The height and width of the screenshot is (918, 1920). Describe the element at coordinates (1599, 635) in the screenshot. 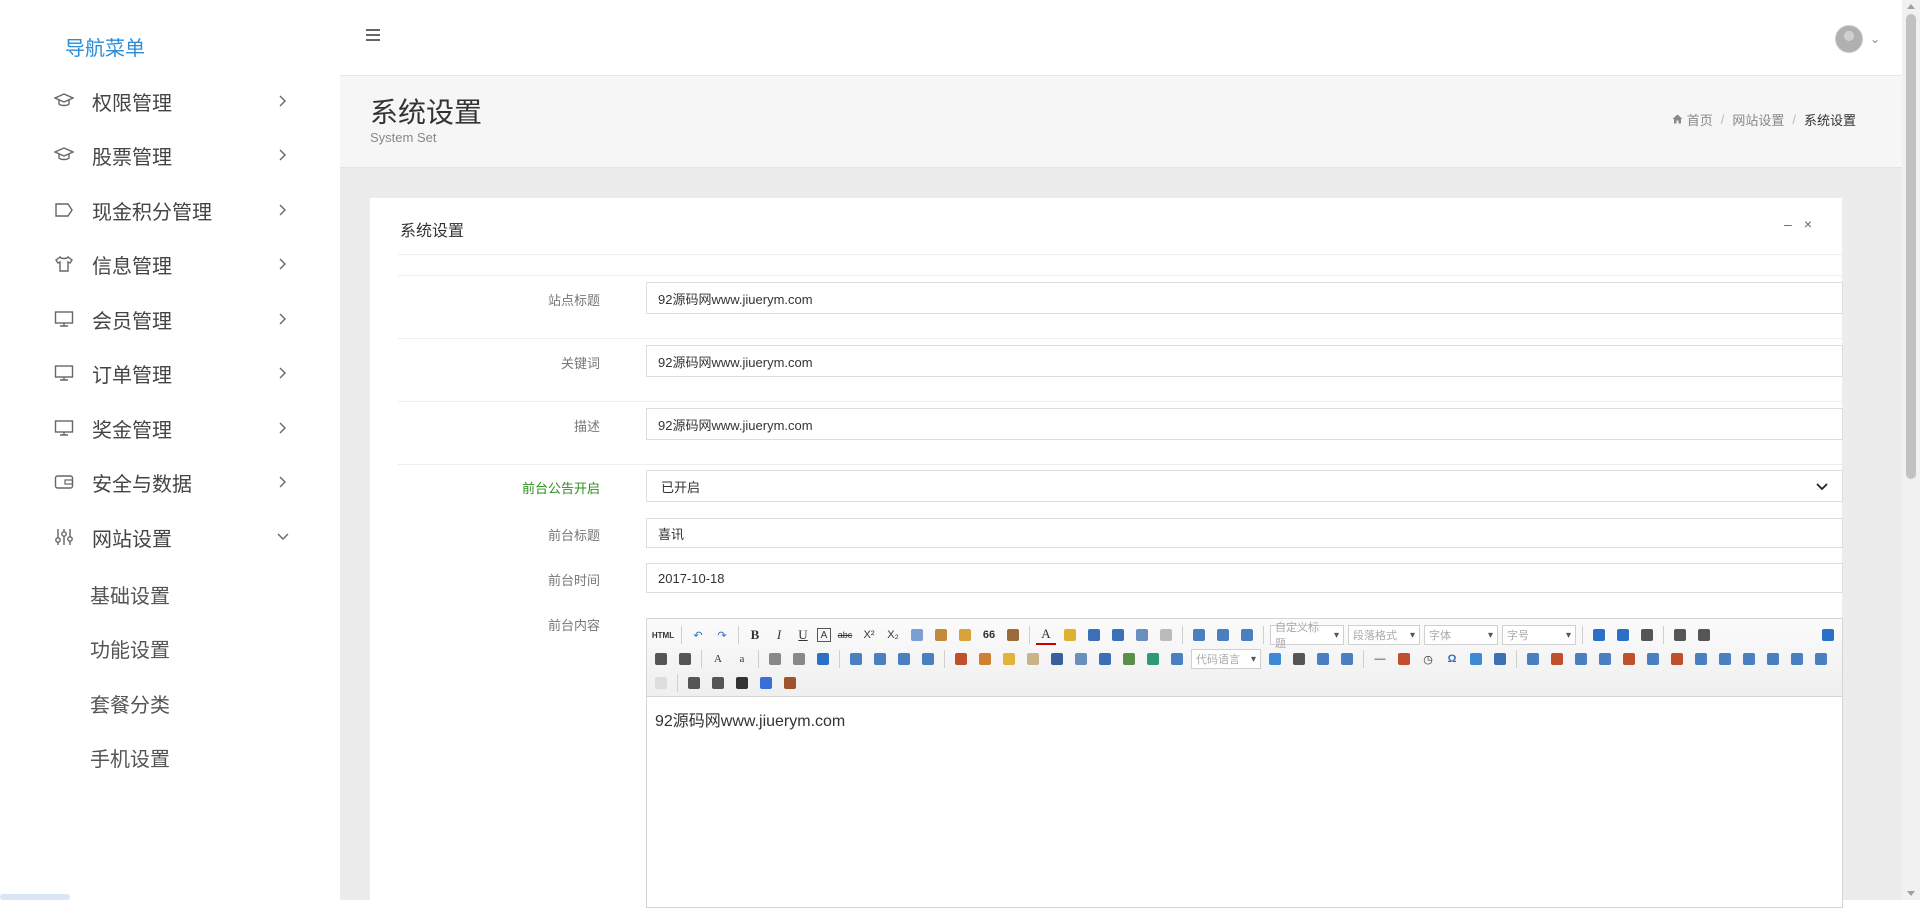

I see `ltr-direction-icon` at that location.